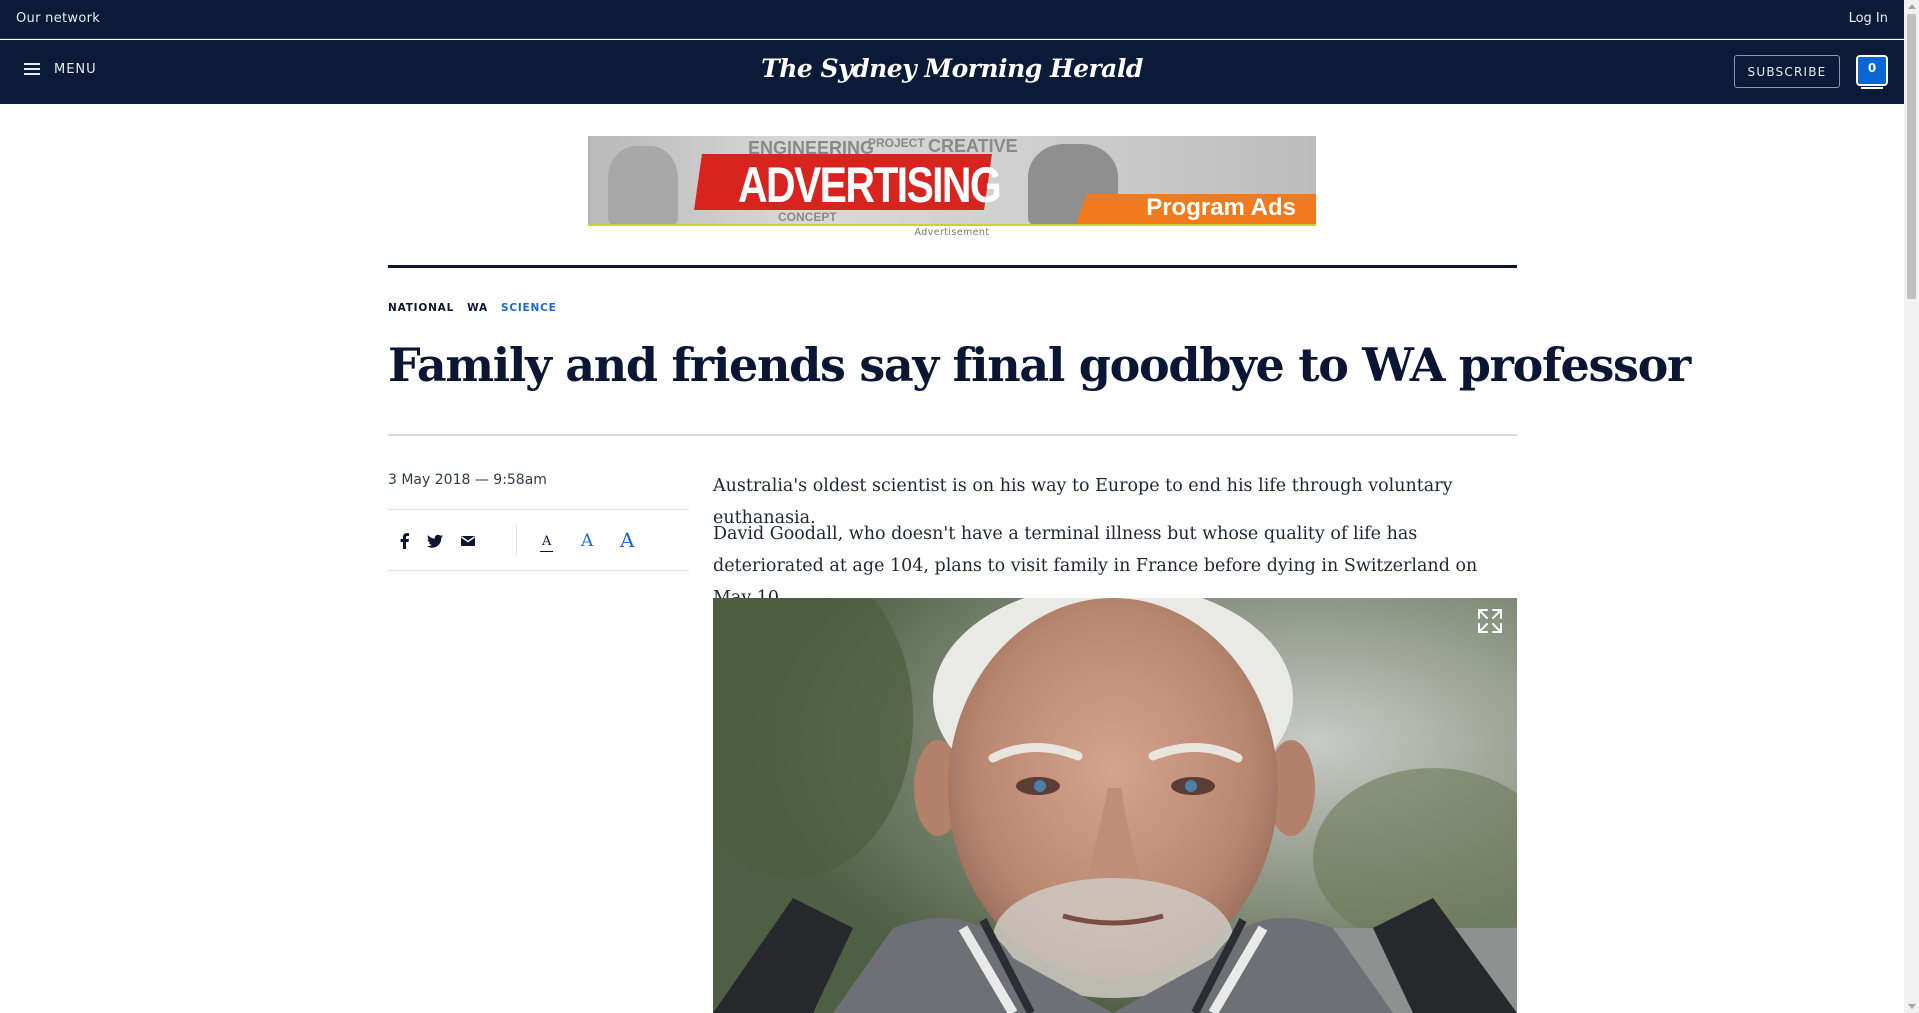 This screenshot has width=1919, height=1013. What do you see at coordinates (1911, 506) in the screenshot?
I see `page-scrollbar` at bounding box center [1911, 506].